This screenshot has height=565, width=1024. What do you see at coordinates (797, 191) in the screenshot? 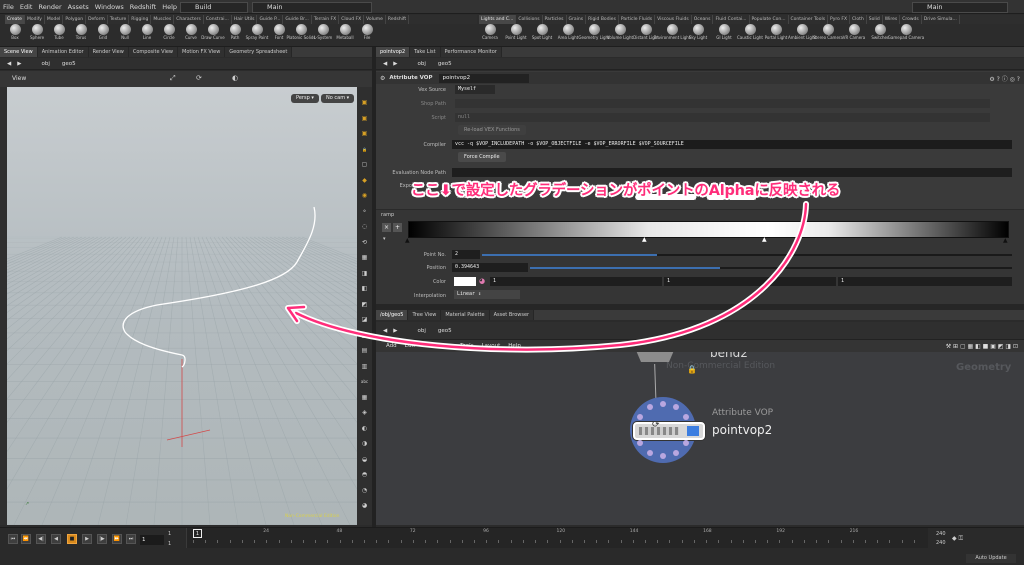
I see `annotation-part-3: に反映される` at bounding box center [797, 191].